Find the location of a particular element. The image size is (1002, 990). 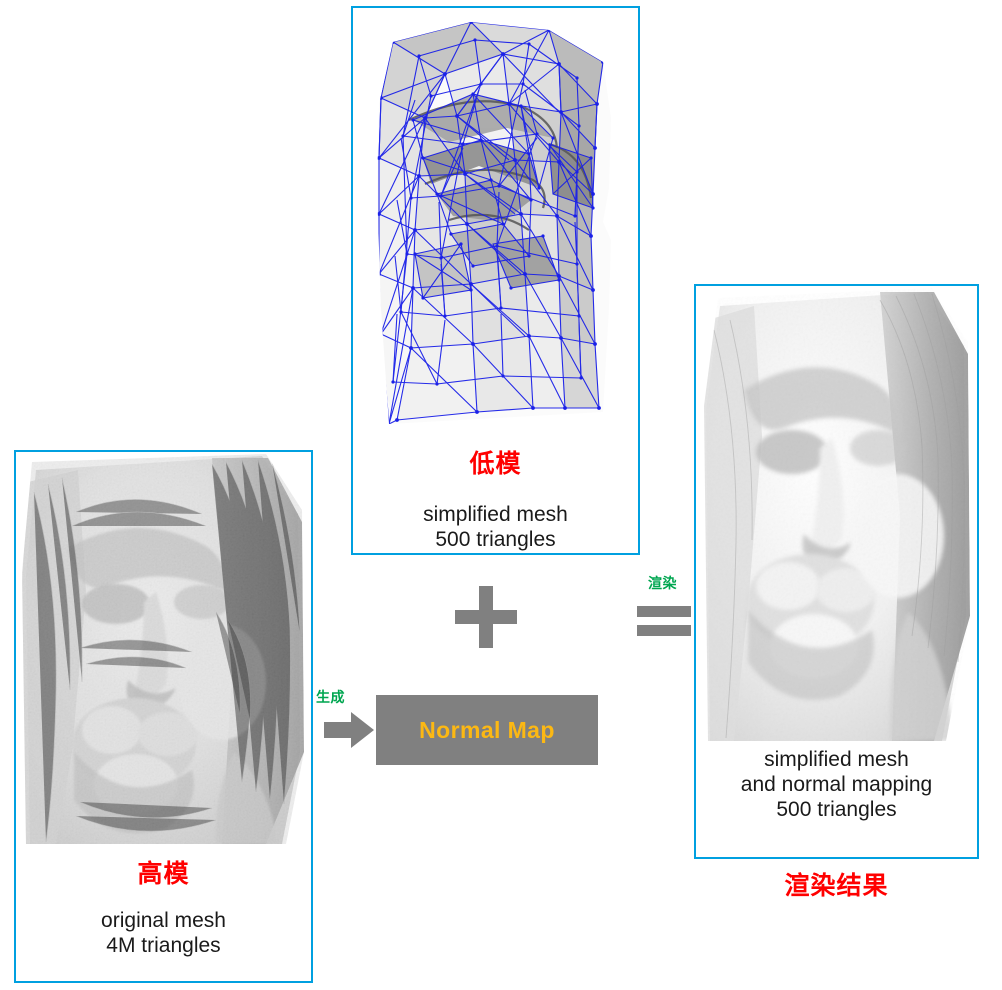

plus-vertical-bar is located at coordinates (486, 617).